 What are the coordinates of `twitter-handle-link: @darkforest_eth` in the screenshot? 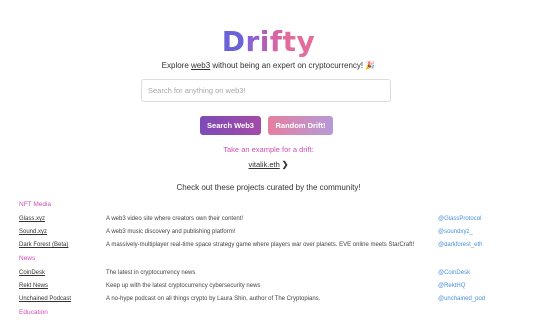 It's located at (460, 245).